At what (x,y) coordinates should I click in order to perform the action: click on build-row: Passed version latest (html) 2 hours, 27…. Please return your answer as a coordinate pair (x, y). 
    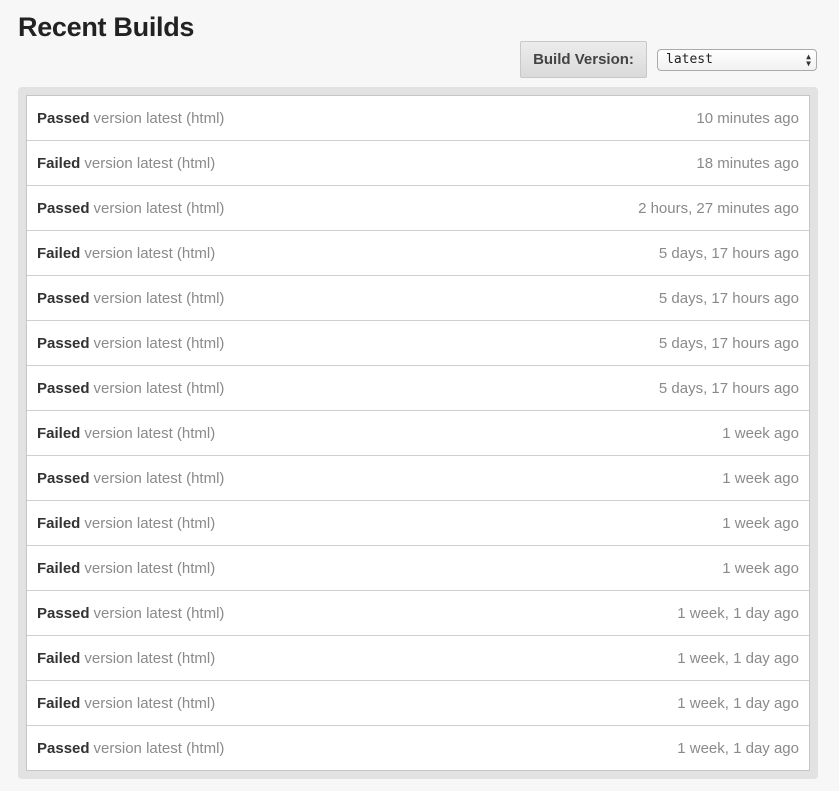
    Looking at the image, I should click on (418, 207).